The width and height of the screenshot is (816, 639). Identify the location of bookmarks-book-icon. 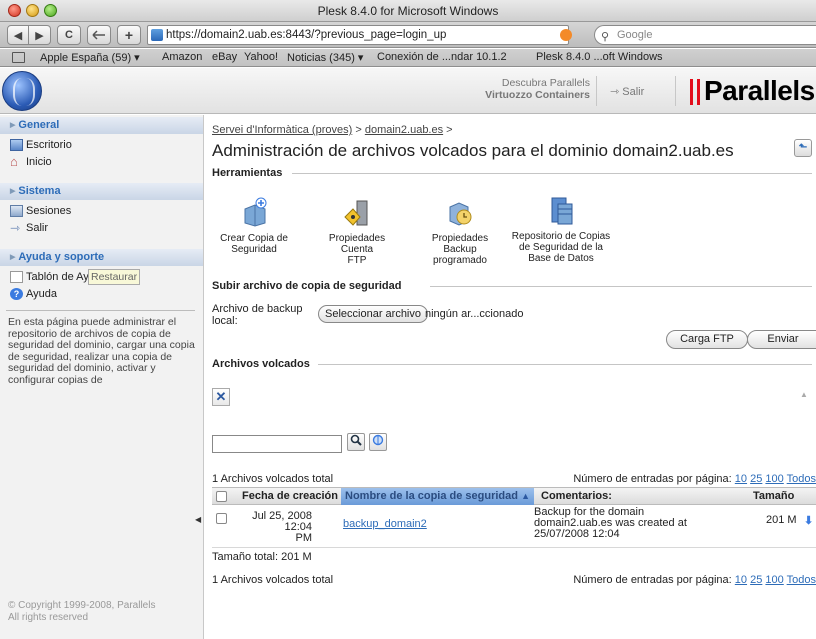
(18, 57).